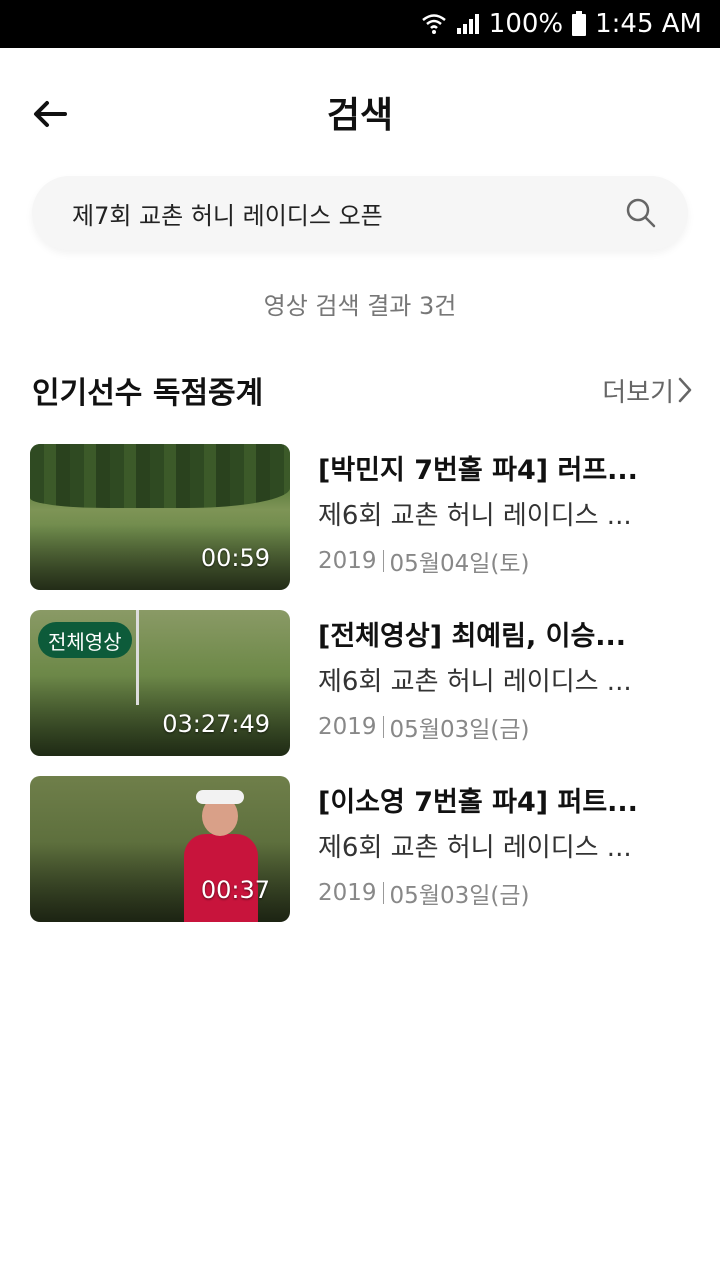  I want to click on wifi-icon, so click(433, 24).